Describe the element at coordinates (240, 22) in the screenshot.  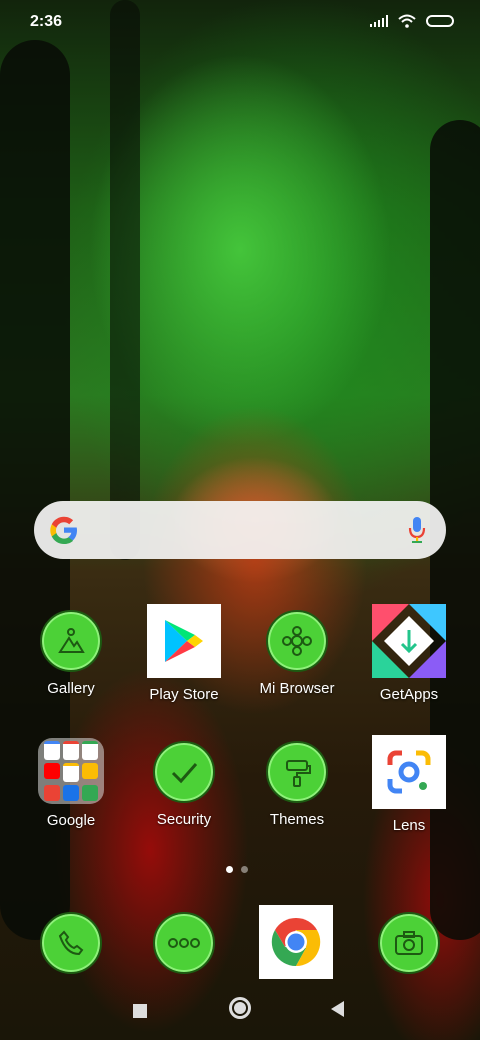
I see `status-bar: 2:36` at that location.